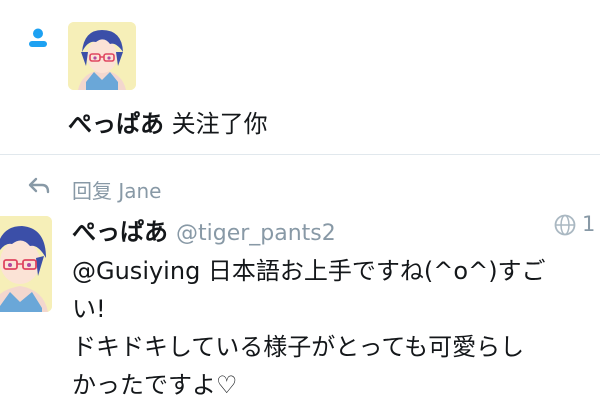 The image size is (600, 404). I want to click on reply-context-text: 回复 Jane, so click(117, 189).